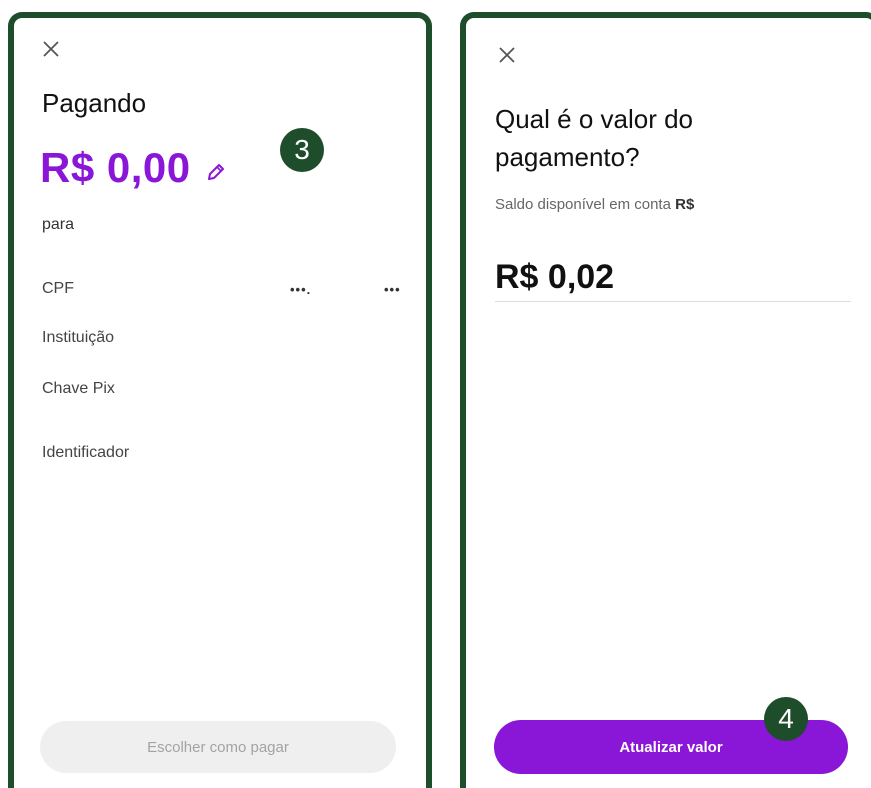 This screenshot has height=788, width=871. I want to click on available-balance-text: Saldo disponível em conta R$, so click(594, 204).